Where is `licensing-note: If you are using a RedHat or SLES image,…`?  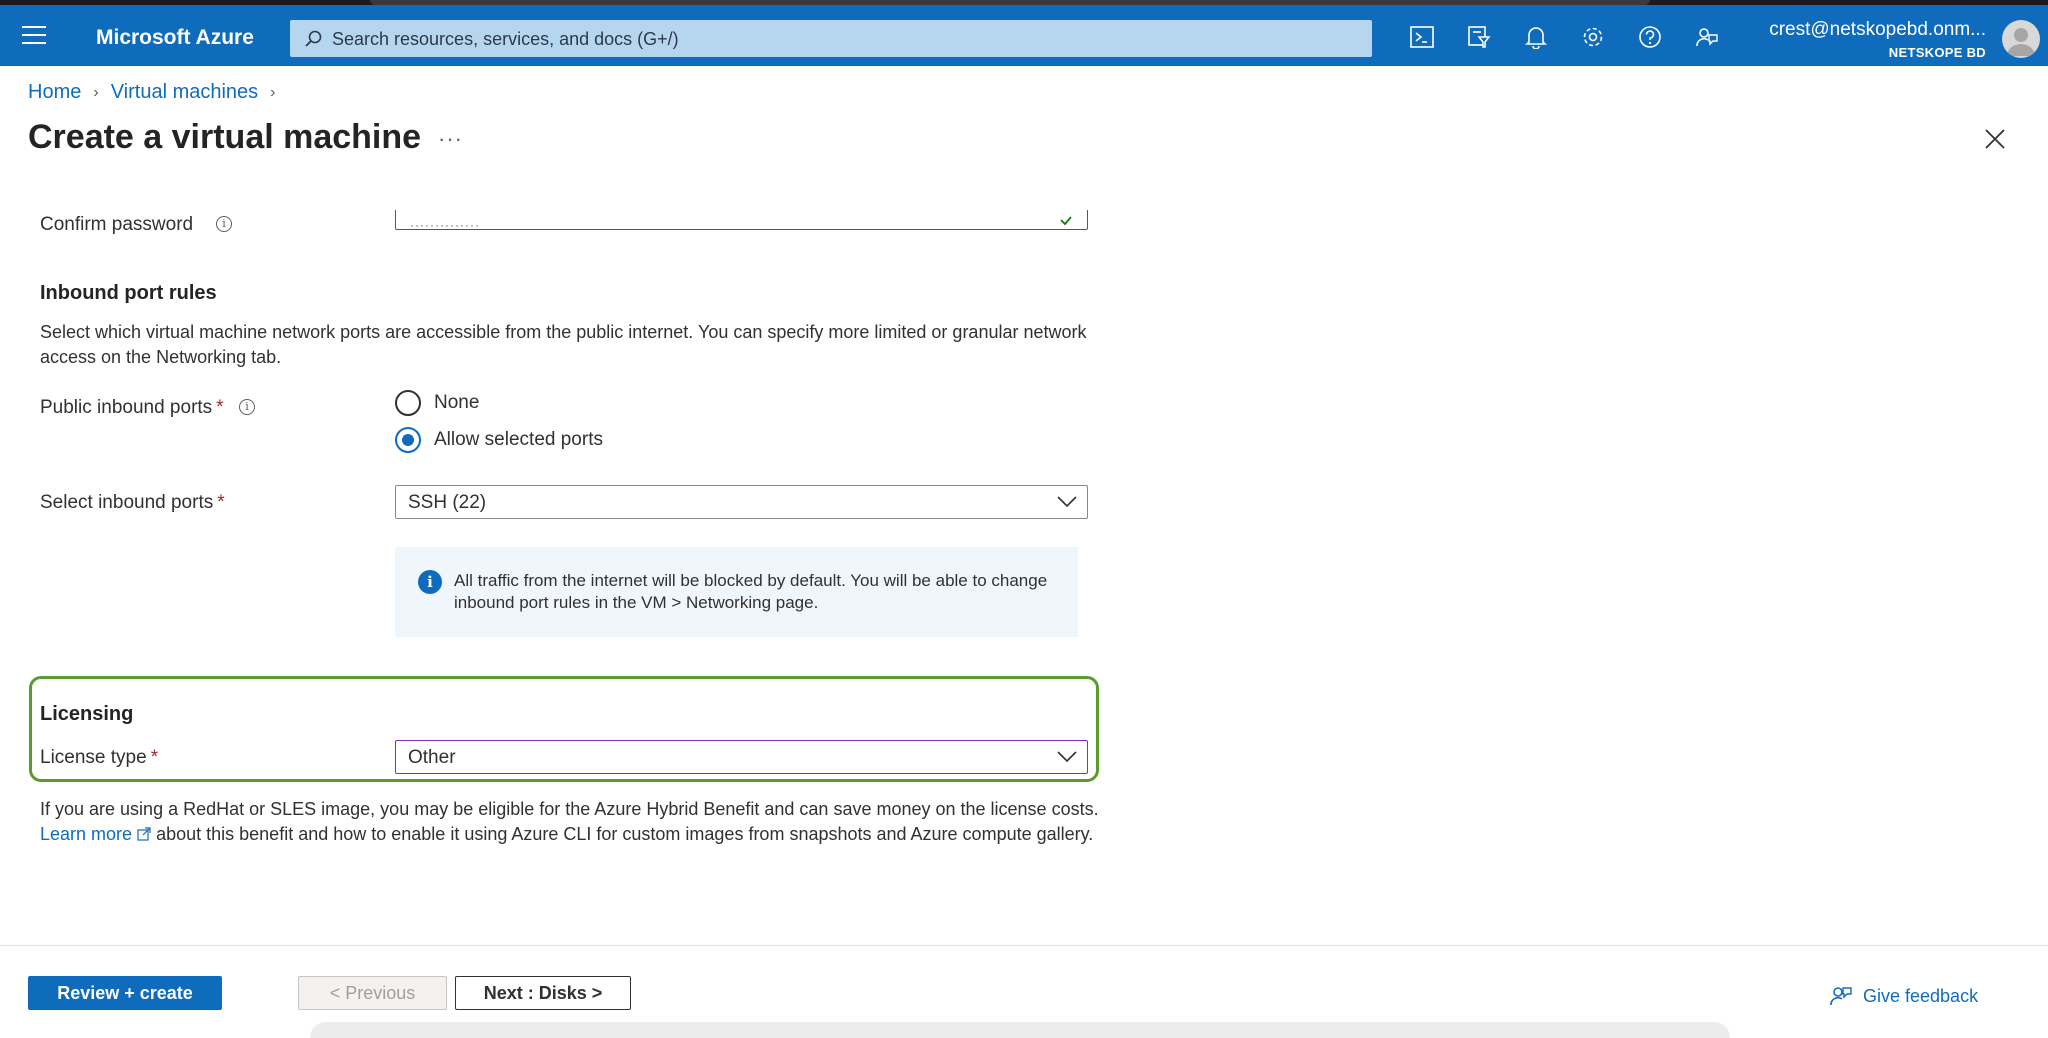 licensing-note: If you are using a RedHat or SLES image,… is located at coordinates (569, 821).